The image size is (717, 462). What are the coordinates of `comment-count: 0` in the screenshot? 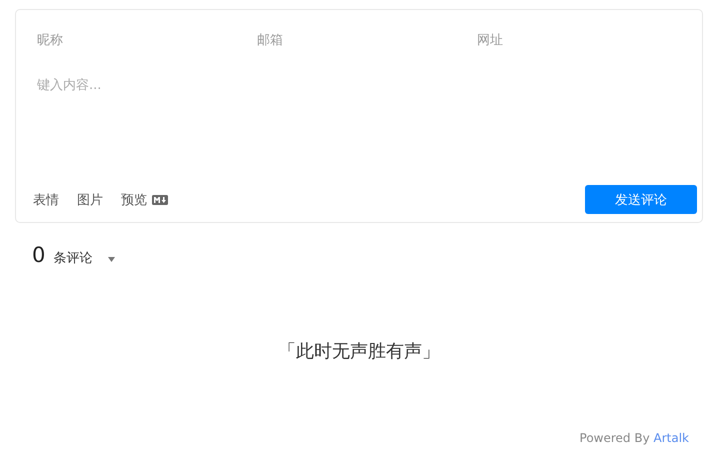 It's located at (39, 255).